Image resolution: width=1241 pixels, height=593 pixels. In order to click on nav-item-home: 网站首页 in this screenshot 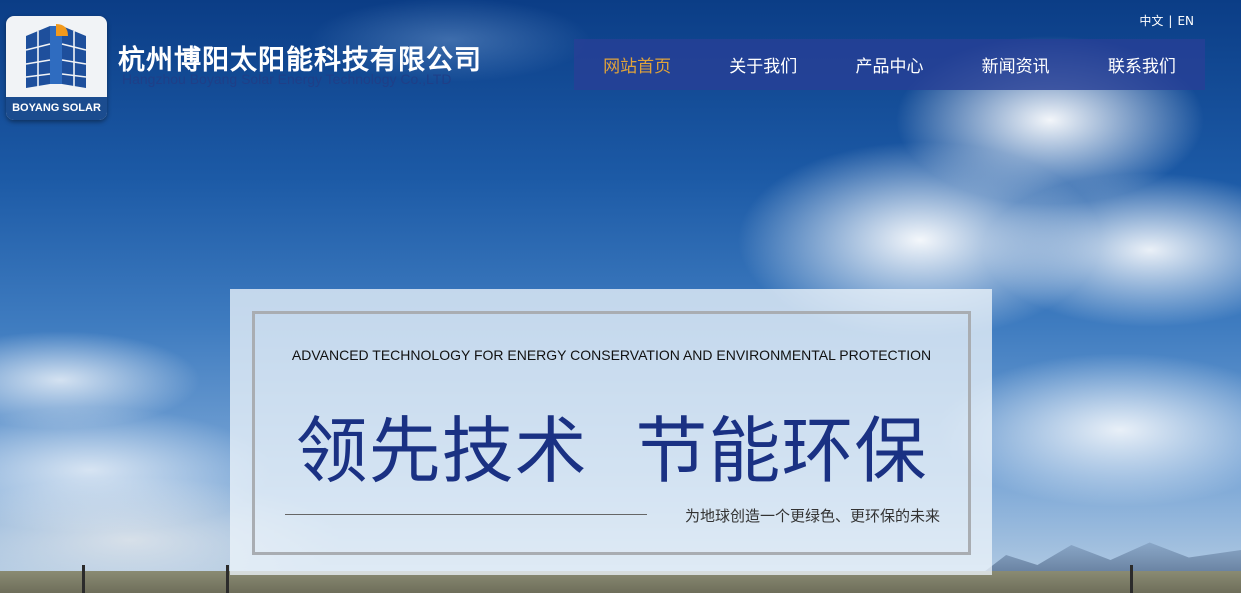, I will do `click(637, 64)`.